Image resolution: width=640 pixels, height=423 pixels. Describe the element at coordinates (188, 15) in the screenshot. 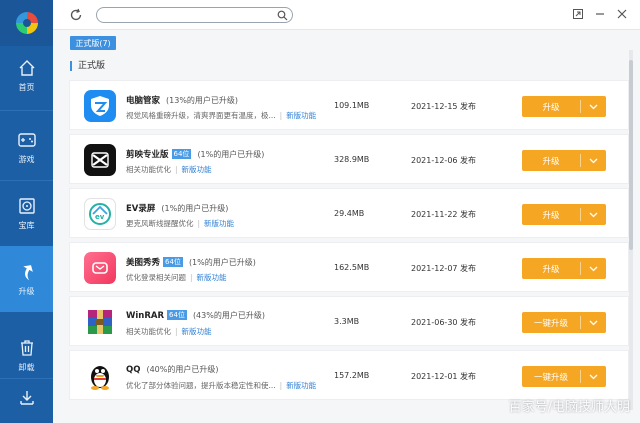

I see `search-input` at that location.